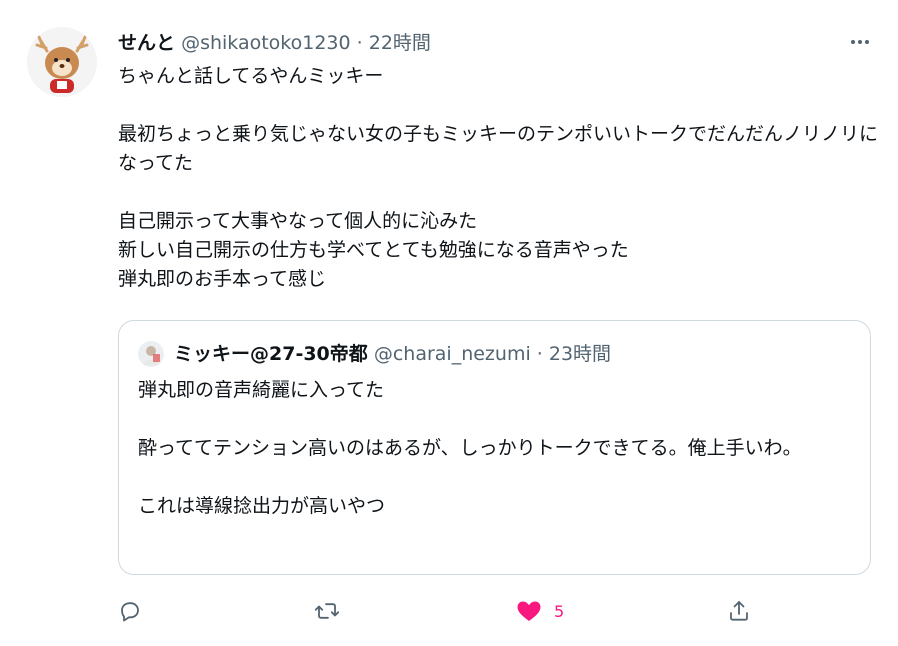  I want to click on retweet-button, so click(327, 611).